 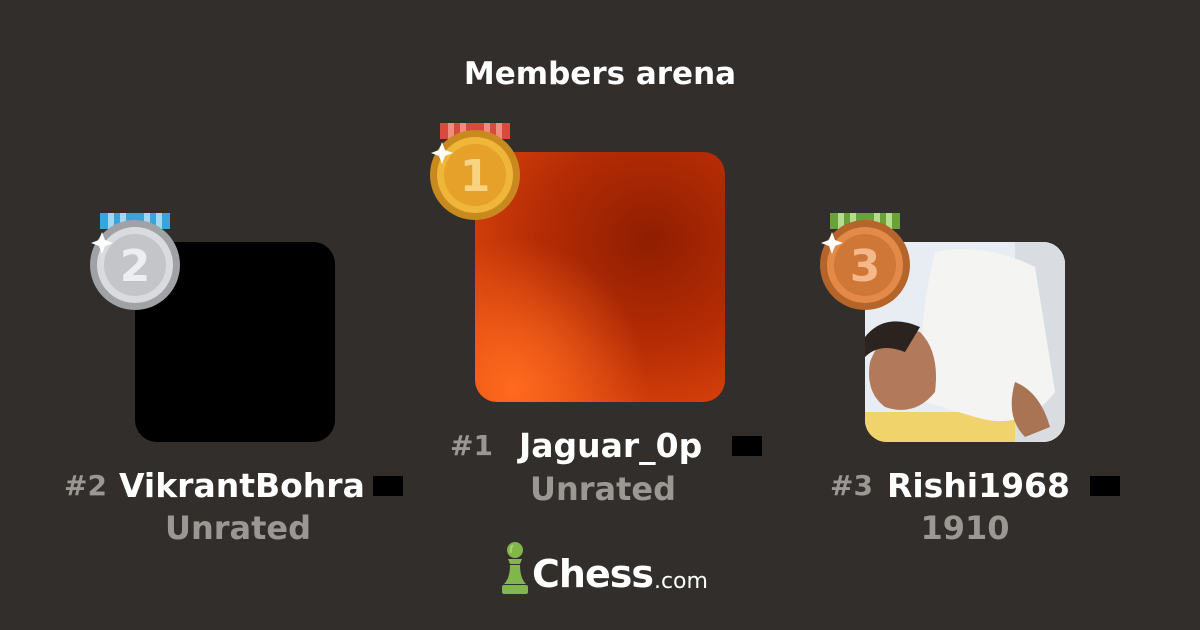 I want to click on medal-digit: 1, so click(x=475, y=176).